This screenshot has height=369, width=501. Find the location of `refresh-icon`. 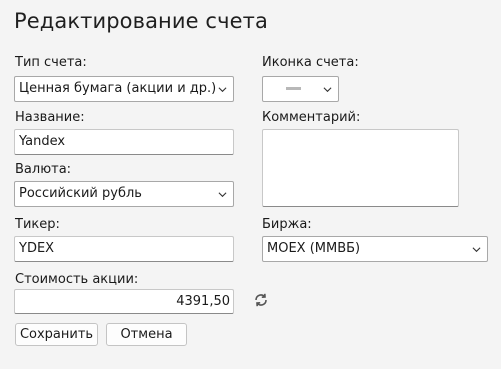

refresh-icon is located at coordinates (261, 300).